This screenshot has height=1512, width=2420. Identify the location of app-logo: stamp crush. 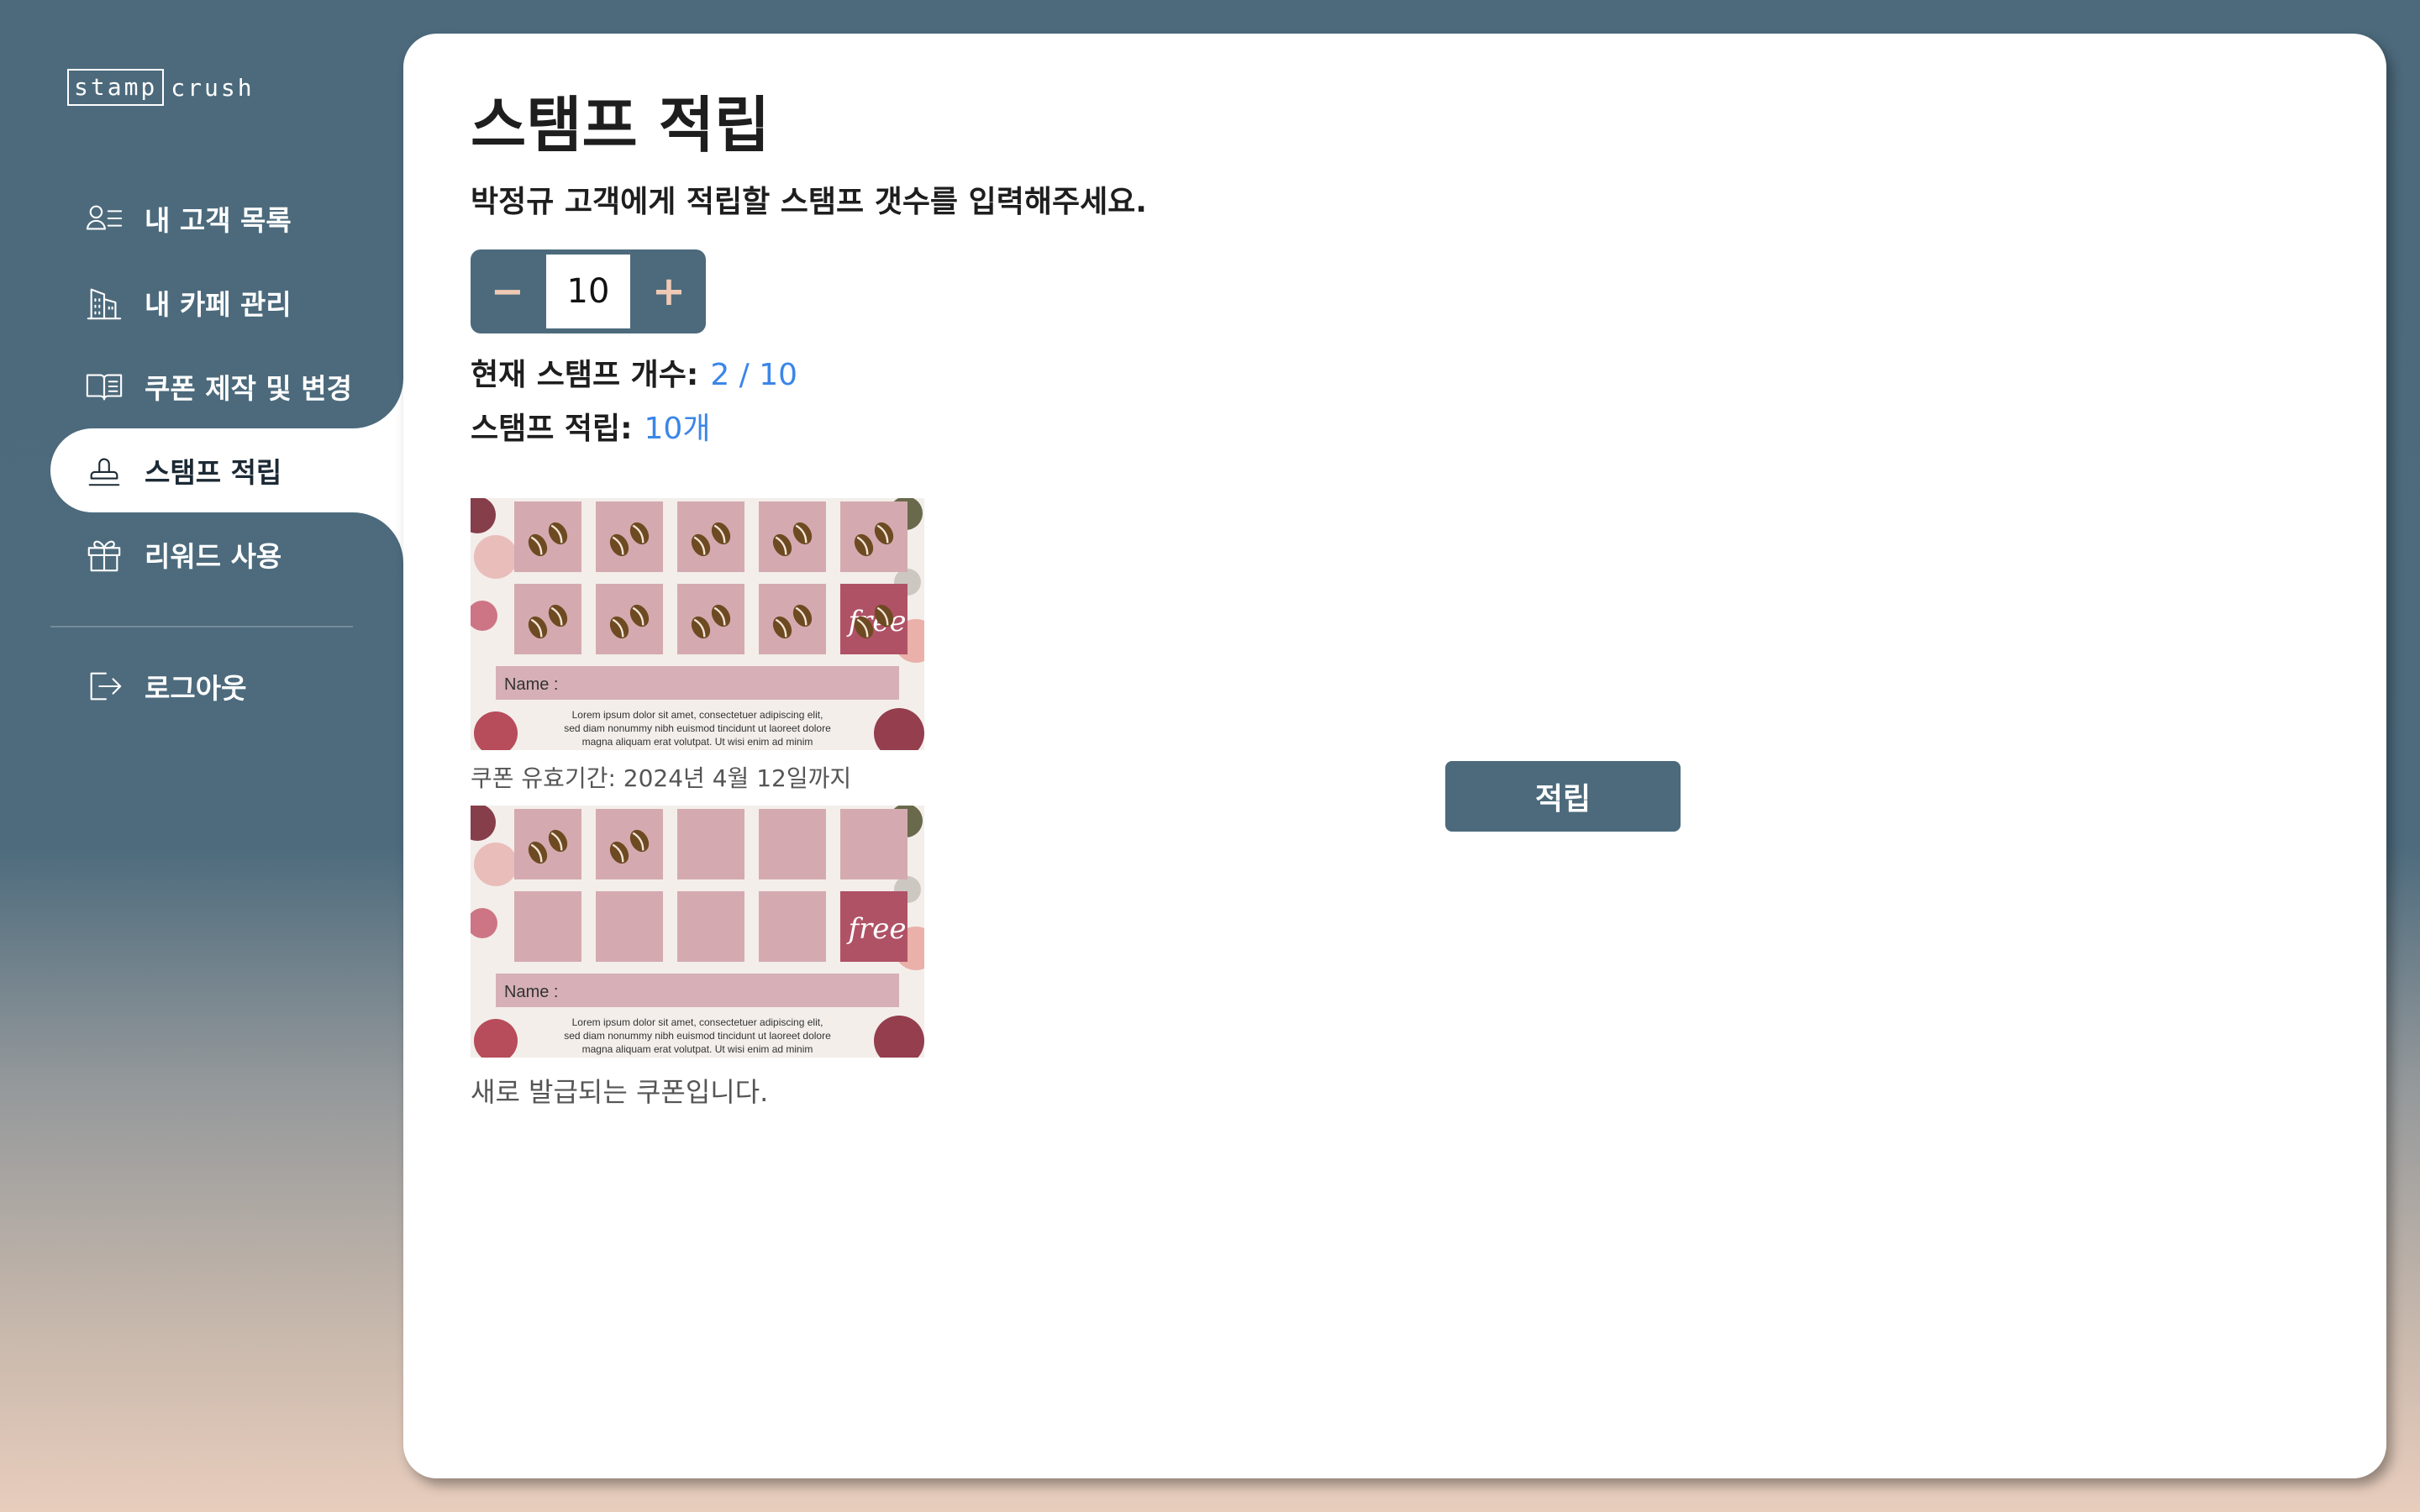
(161, 87).